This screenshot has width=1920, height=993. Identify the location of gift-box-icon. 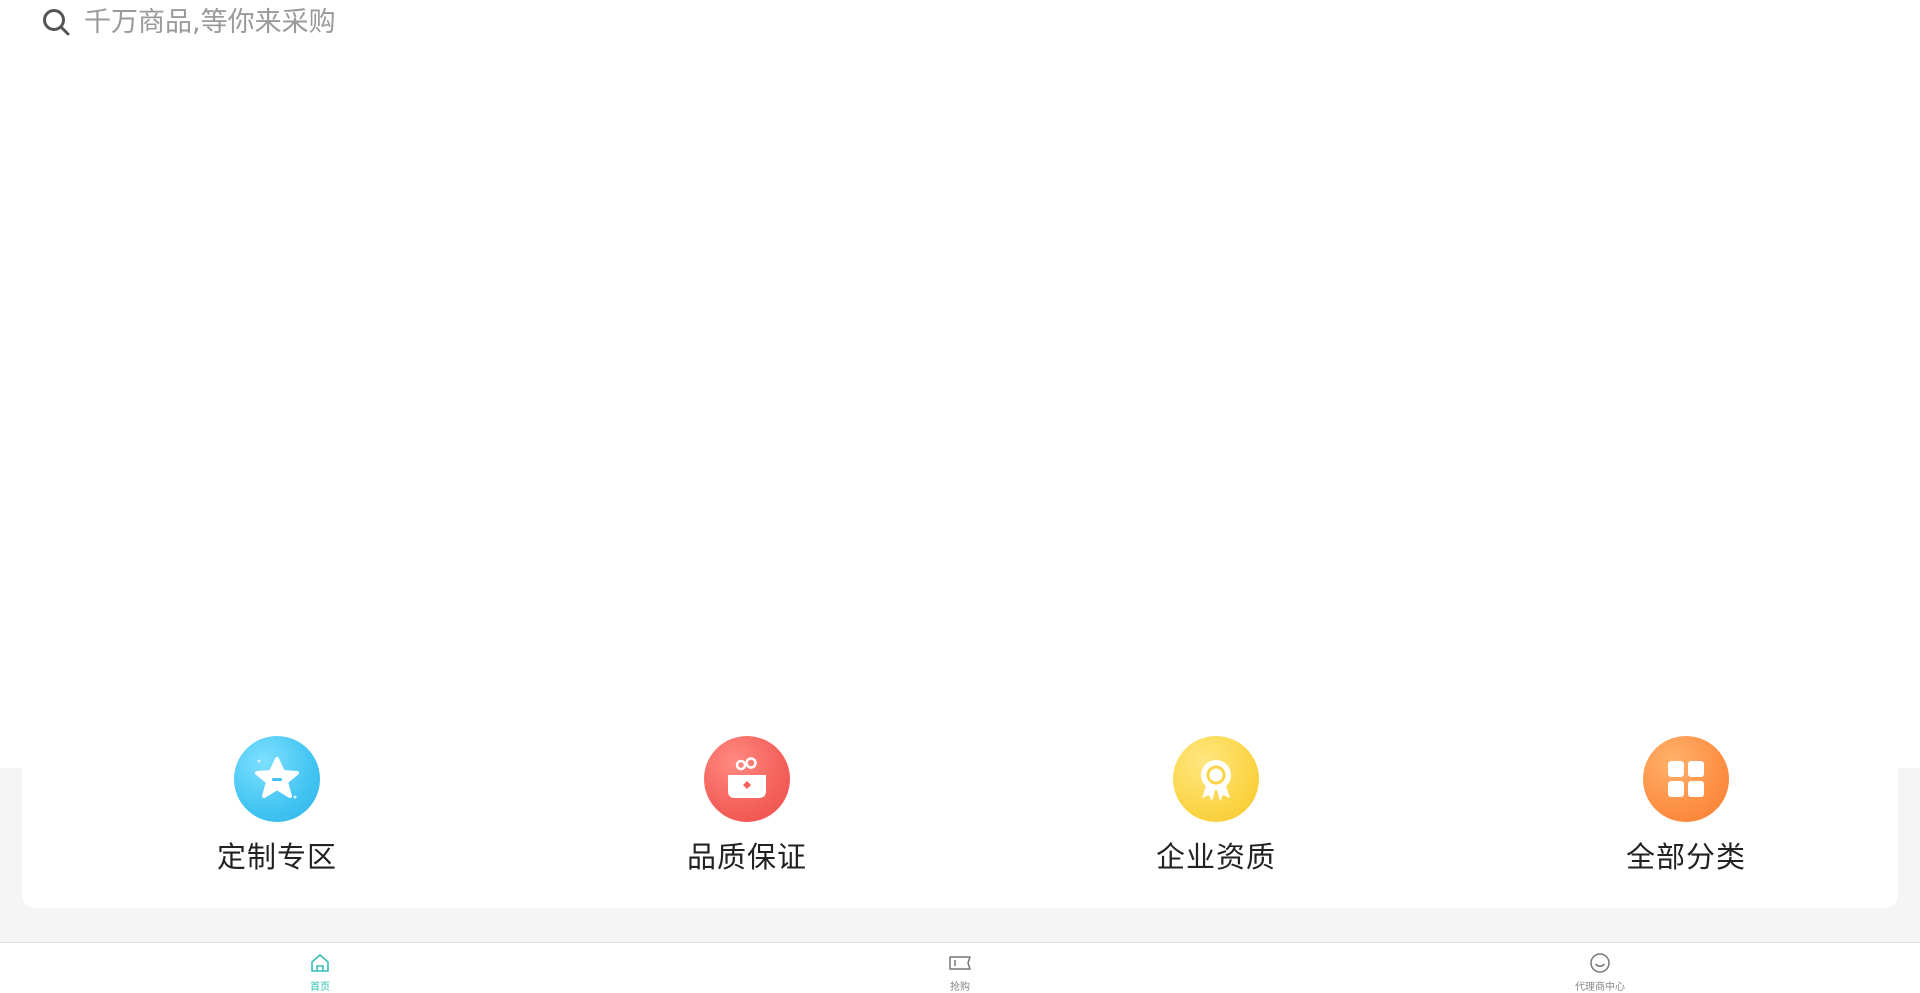
(747, 779).